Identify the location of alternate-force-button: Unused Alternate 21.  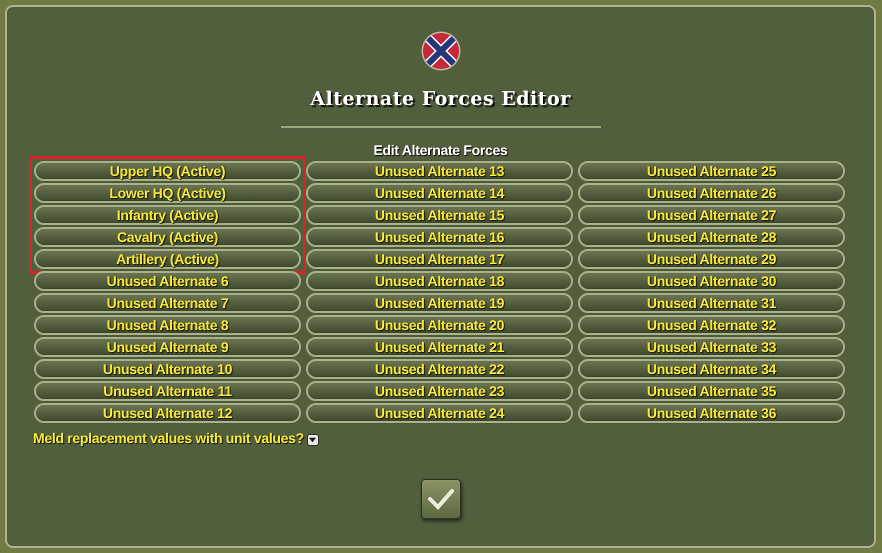
(439, 347).